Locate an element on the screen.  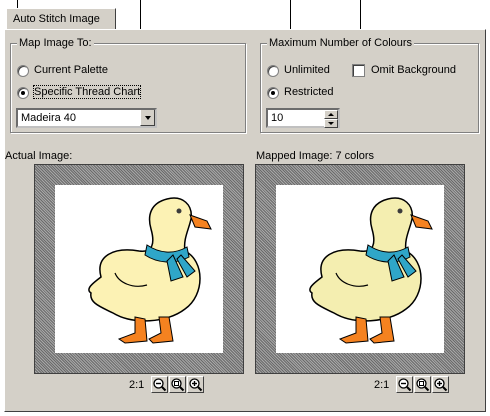
spin-down-button is located at coordinates (331, 123).